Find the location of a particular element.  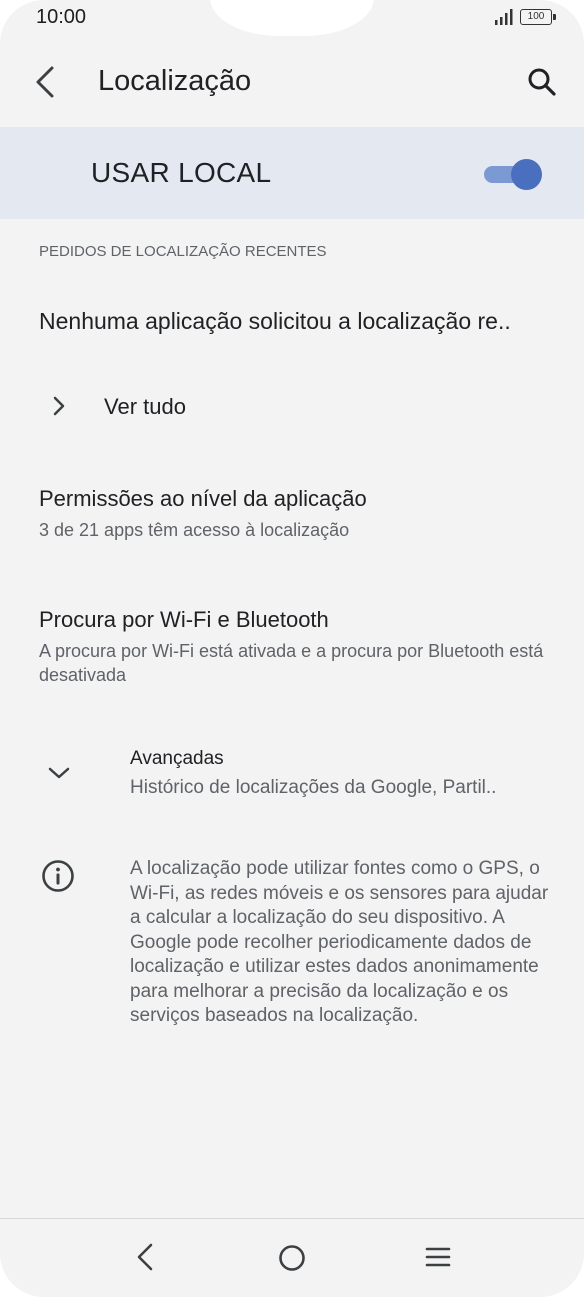

status-indicators: 100 is located at coordinates (525, 17).